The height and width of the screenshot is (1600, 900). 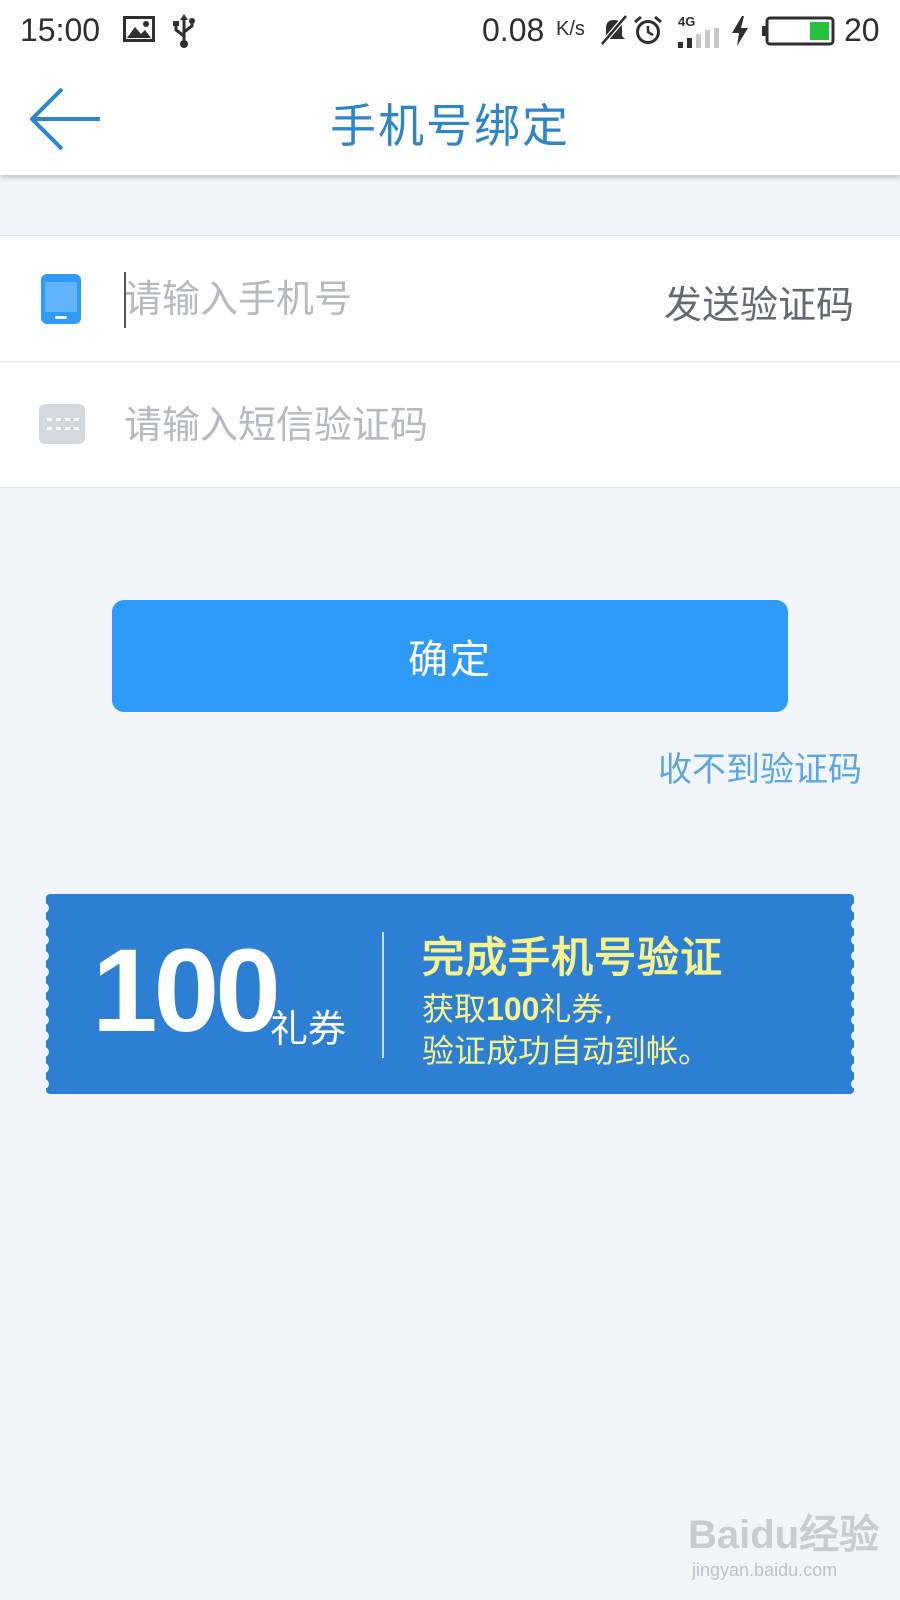 I want to click on status-time: 15:00, so click(x=60, y=30).